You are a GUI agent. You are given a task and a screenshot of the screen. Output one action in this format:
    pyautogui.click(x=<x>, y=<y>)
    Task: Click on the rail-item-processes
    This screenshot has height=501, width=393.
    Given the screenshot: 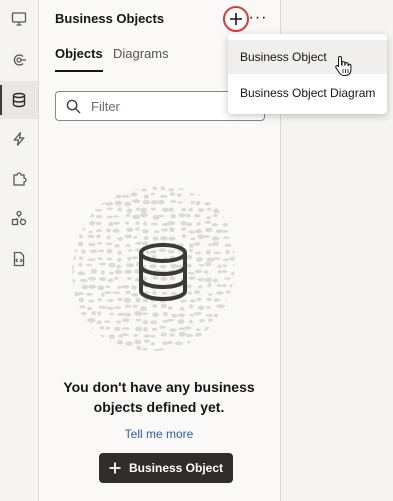 What is the action you would take?
    pyautogui.click(x=19, y=218)
    